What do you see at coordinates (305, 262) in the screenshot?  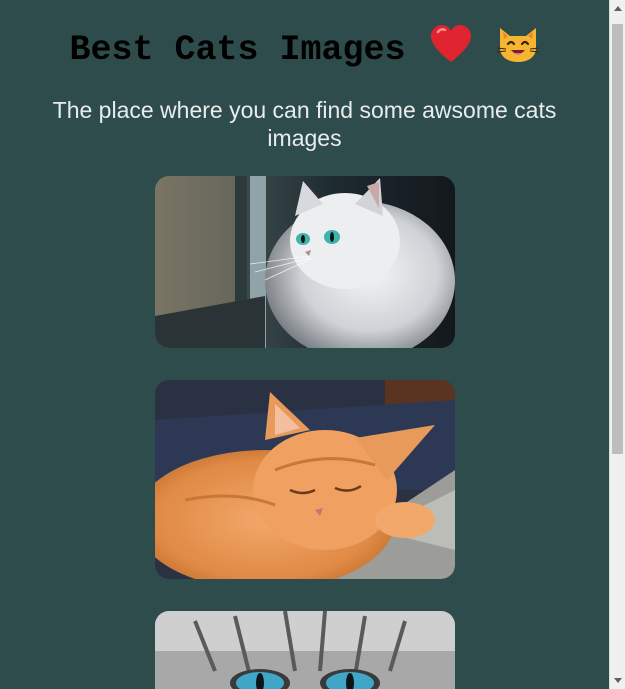 I see `cat-image-white` at bounding box center [305, 262].